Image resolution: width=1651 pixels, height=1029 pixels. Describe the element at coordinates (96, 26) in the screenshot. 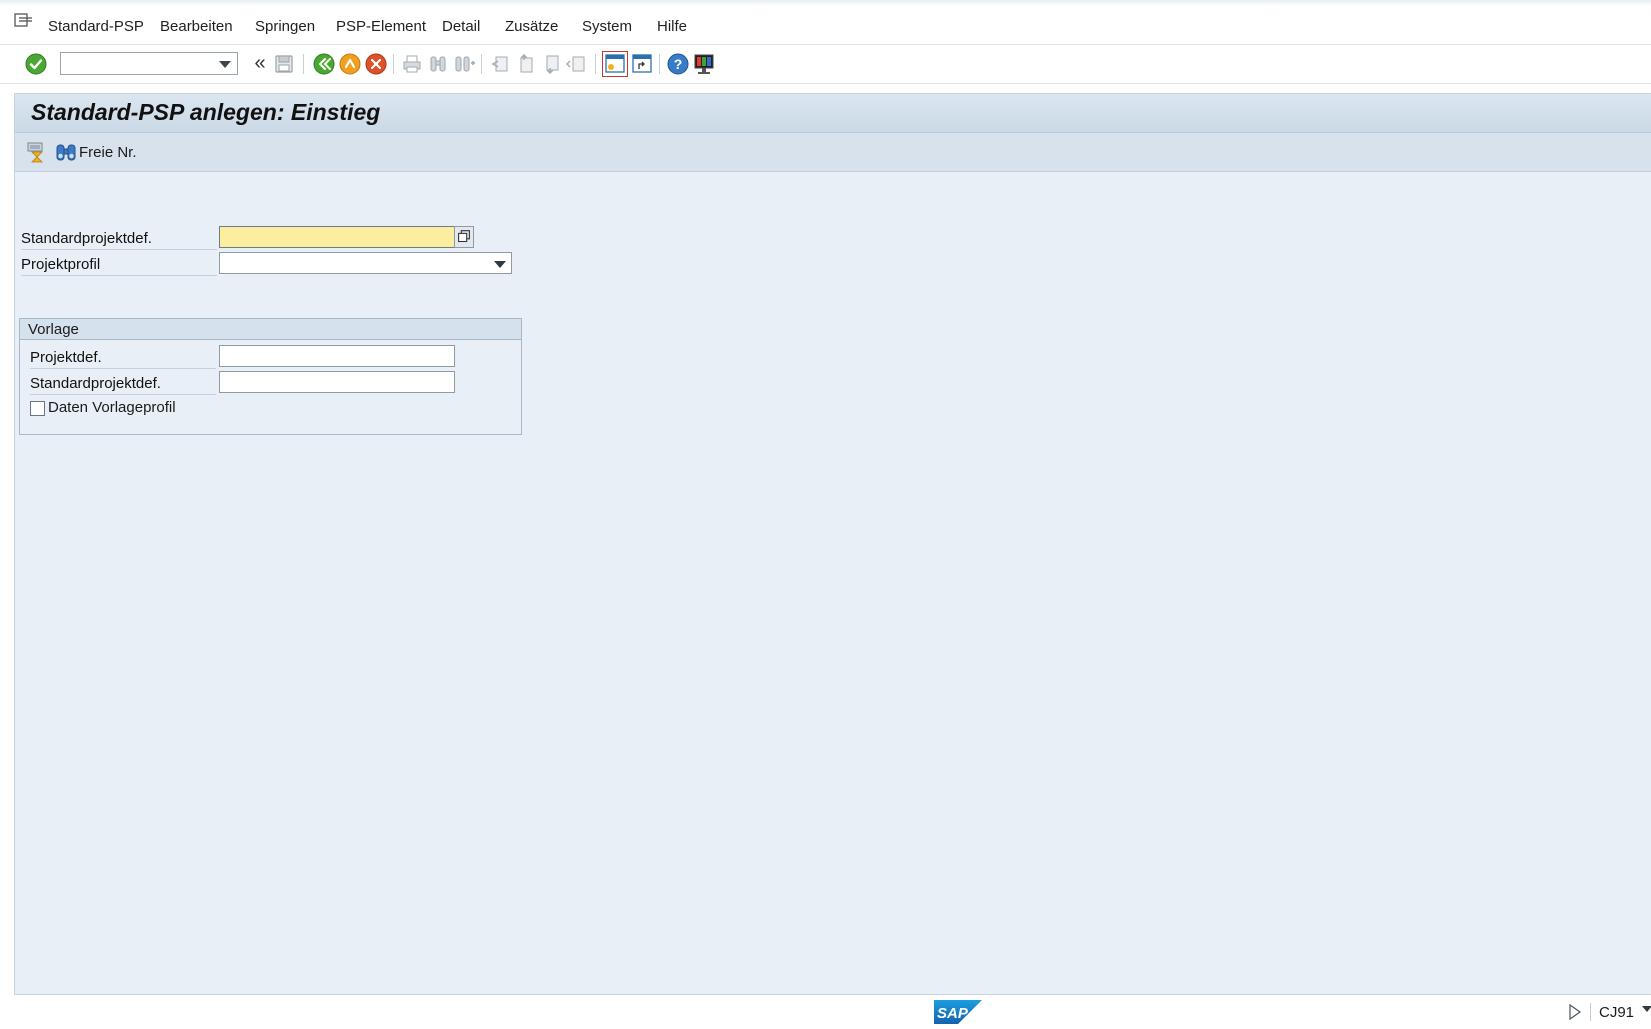

I see `menu-standard-psp: Standard-PSP` at that location.